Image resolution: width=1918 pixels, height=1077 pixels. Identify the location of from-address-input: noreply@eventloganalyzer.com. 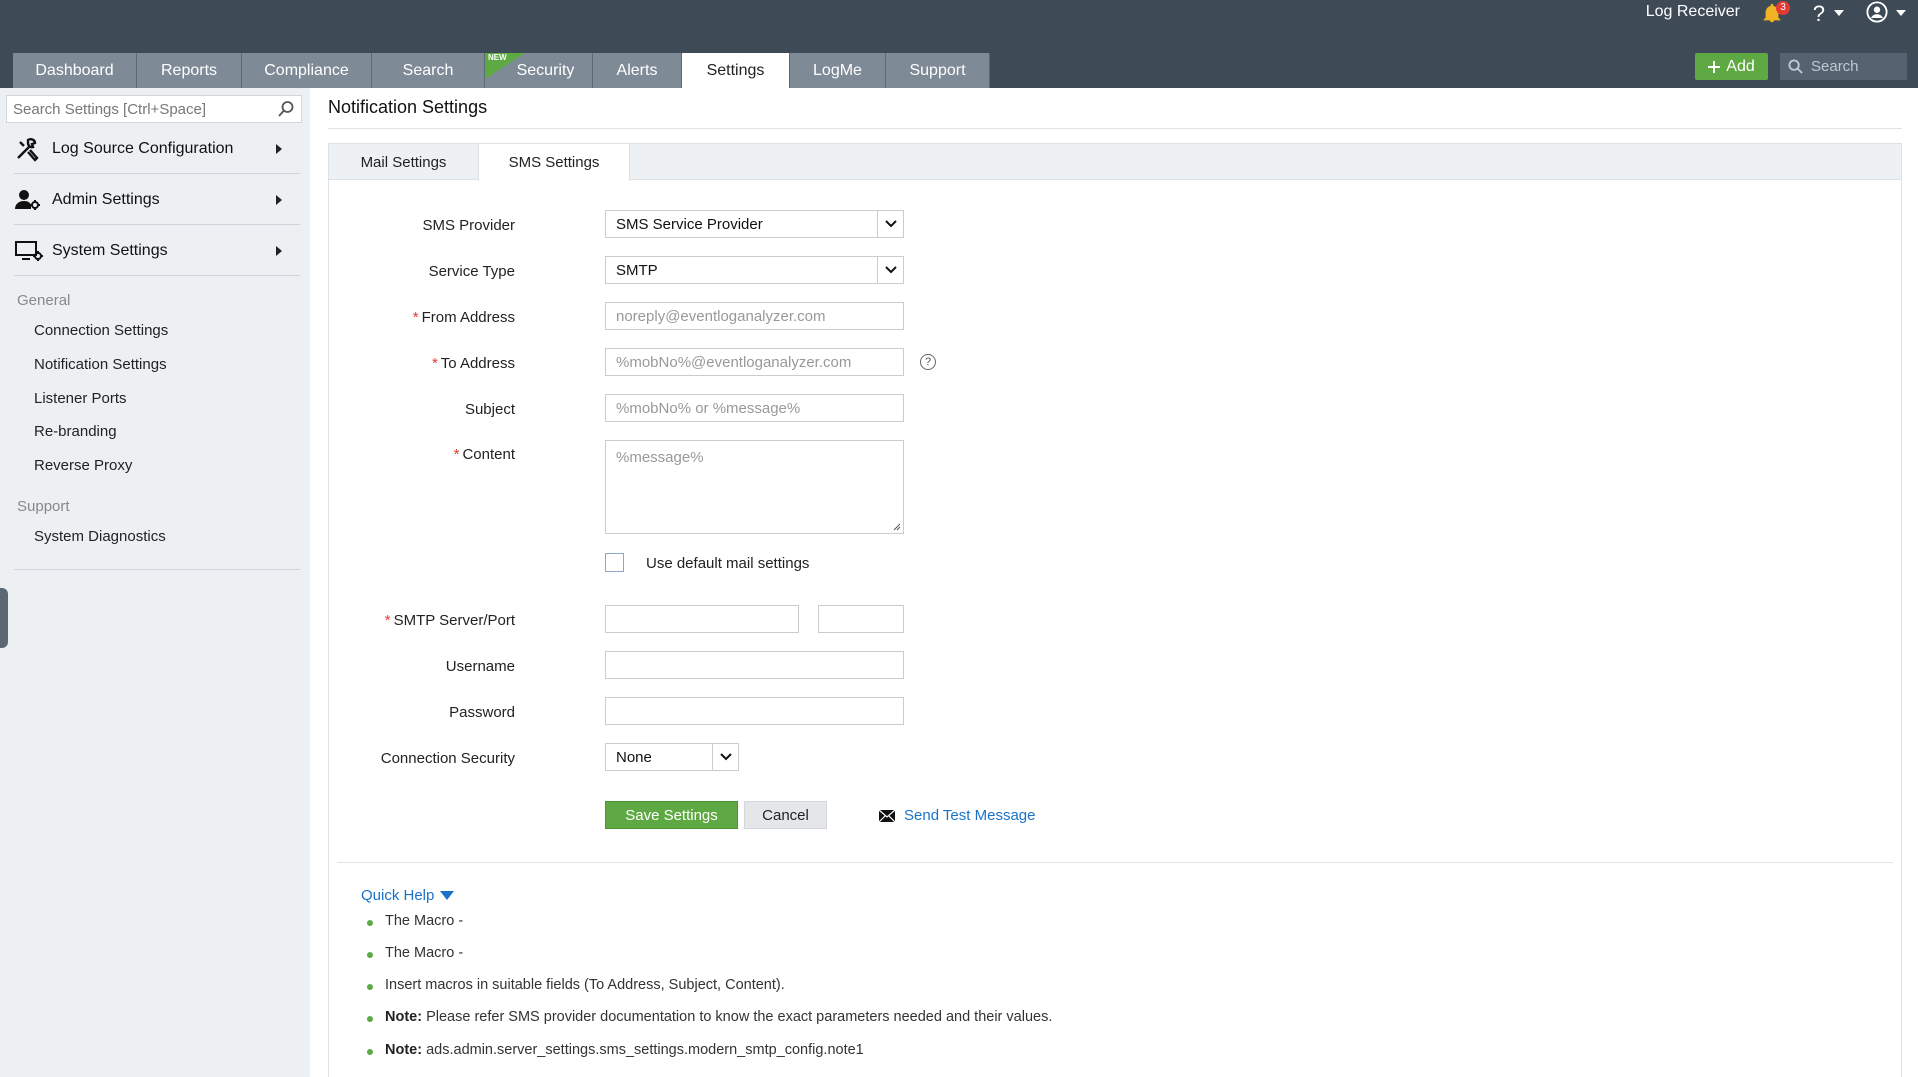
(754, 316).